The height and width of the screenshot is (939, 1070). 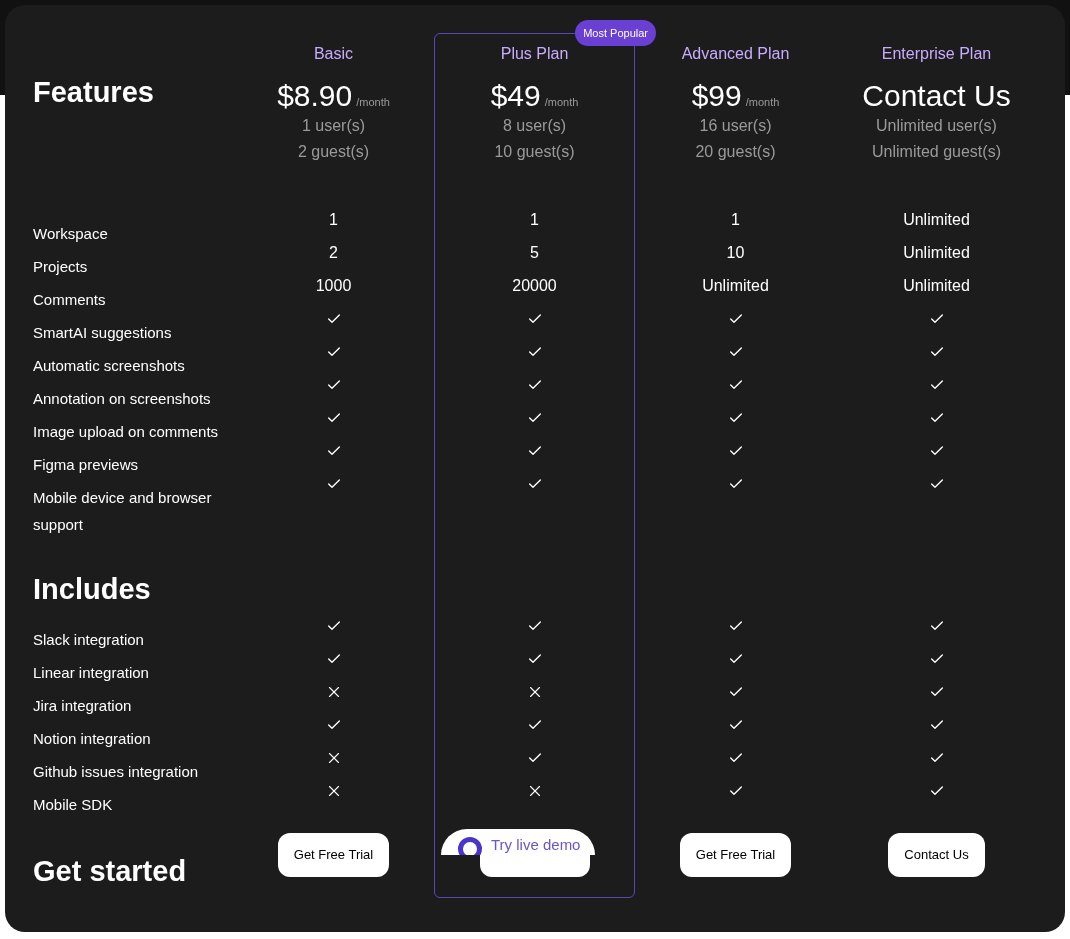 What do you see at coordinates (333, 253) in the screenshot?
I see `plan-value: 2` at bounding box center [333, 253].